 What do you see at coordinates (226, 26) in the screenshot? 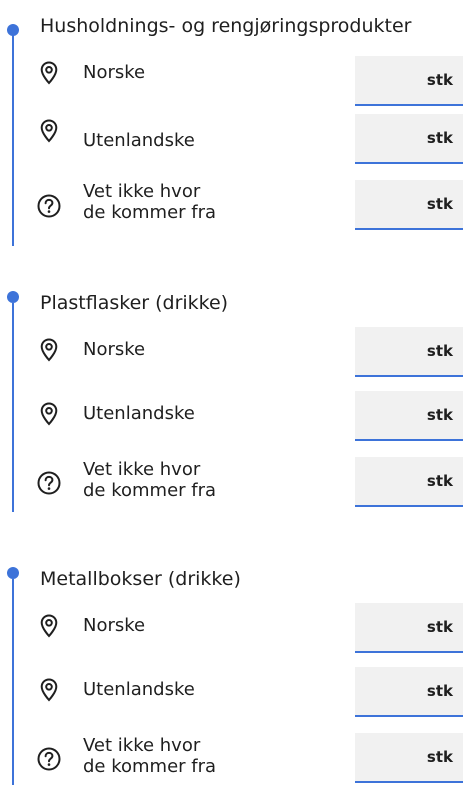
I see `section-title: Husholdnings- og rengjøringsprodukter` at bounding box center [226, 26].